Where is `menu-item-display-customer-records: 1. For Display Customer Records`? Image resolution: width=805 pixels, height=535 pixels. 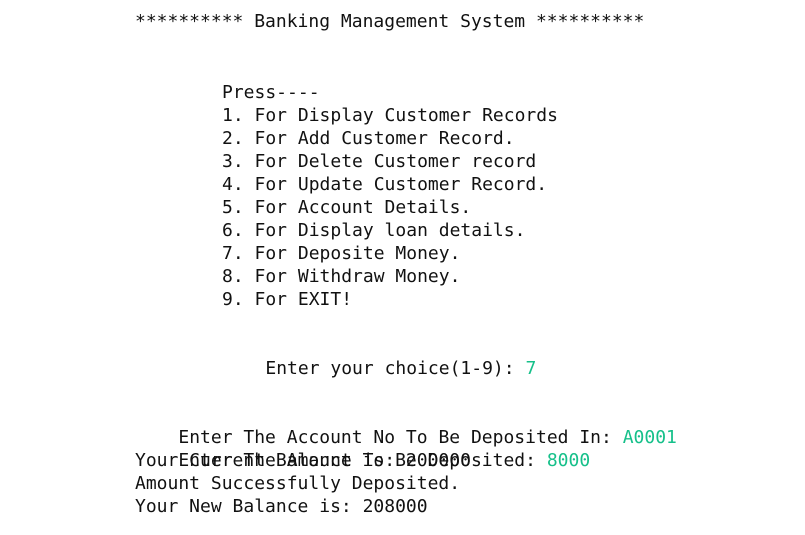
menu-item-display-customer-records: 1. For Display Customer Records is located at coordinates (390, 115).